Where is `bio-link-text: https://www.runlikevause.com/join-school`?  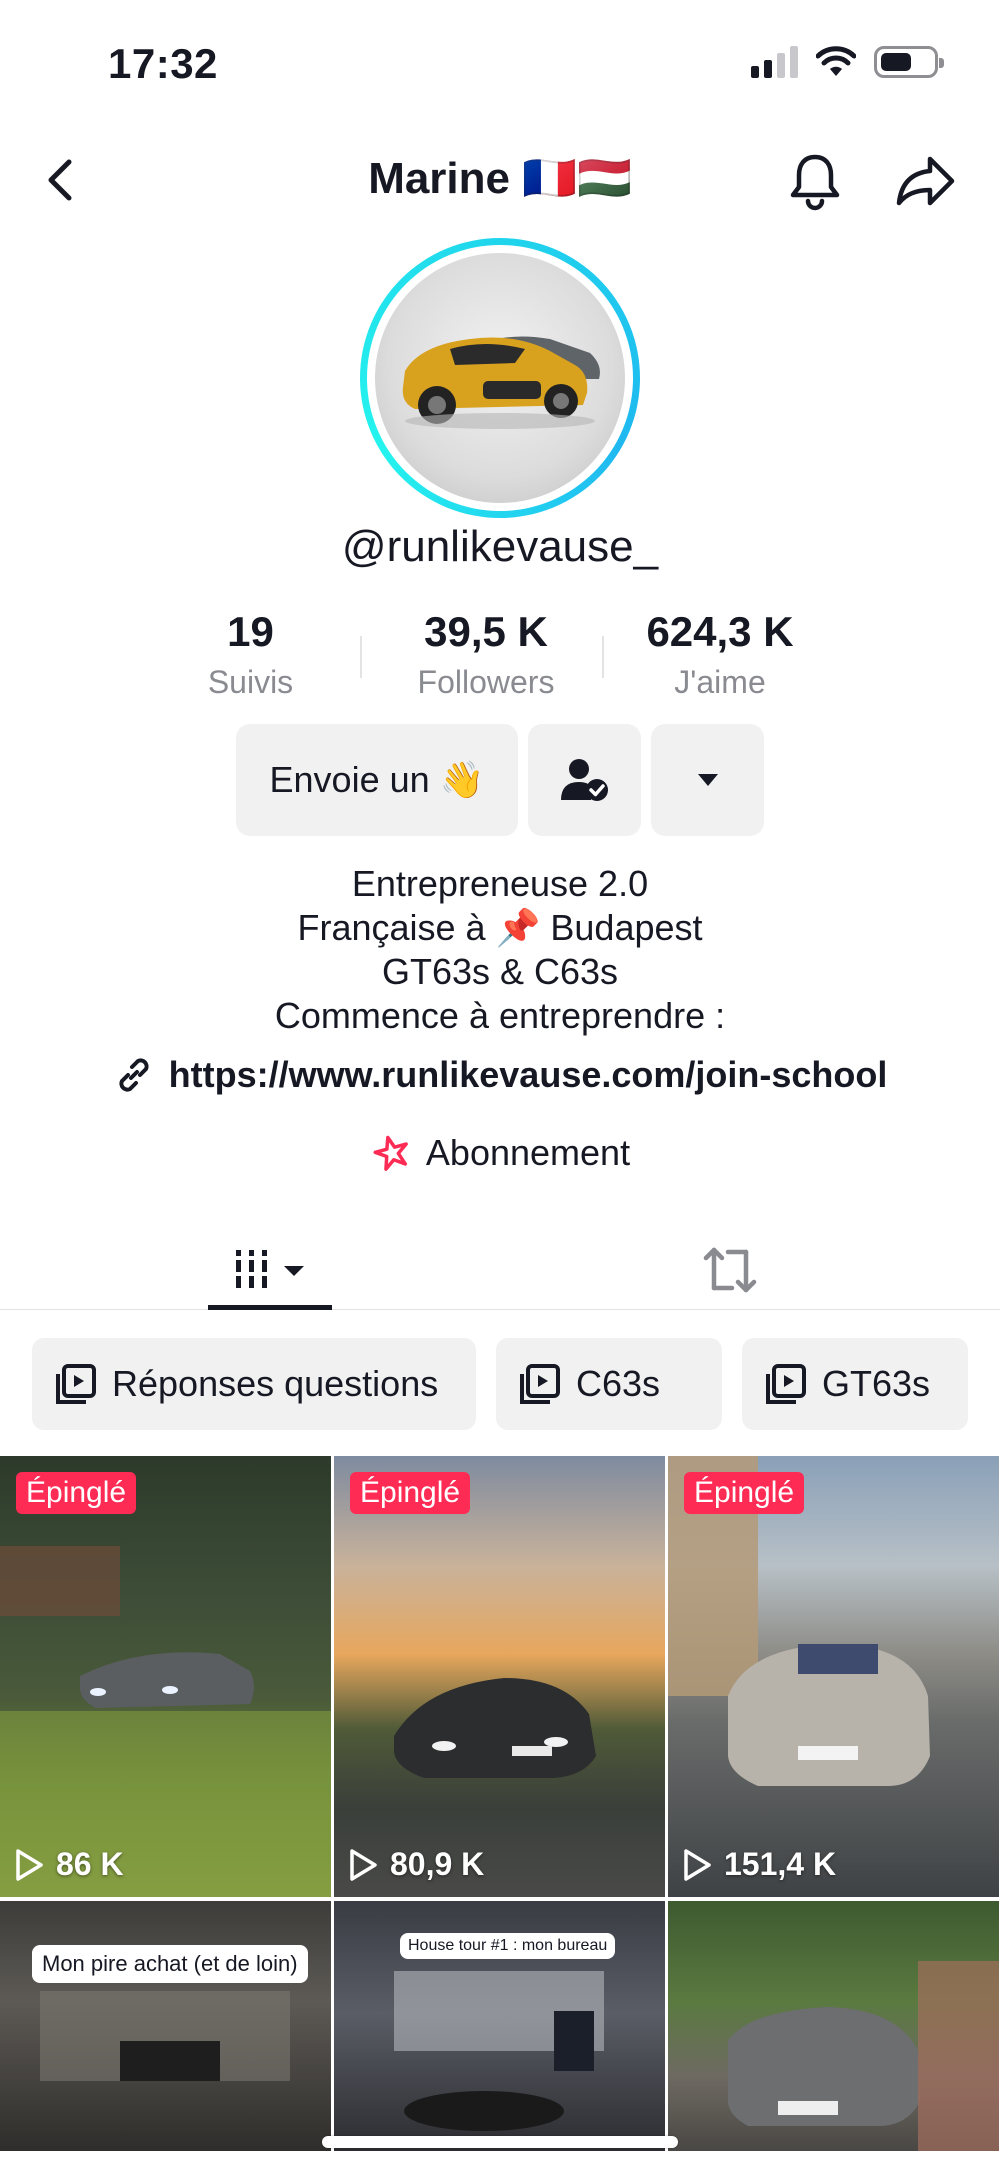
bio-link-text: https://www.runlikevause.com/join-school is located at coordinates (528, 1074).